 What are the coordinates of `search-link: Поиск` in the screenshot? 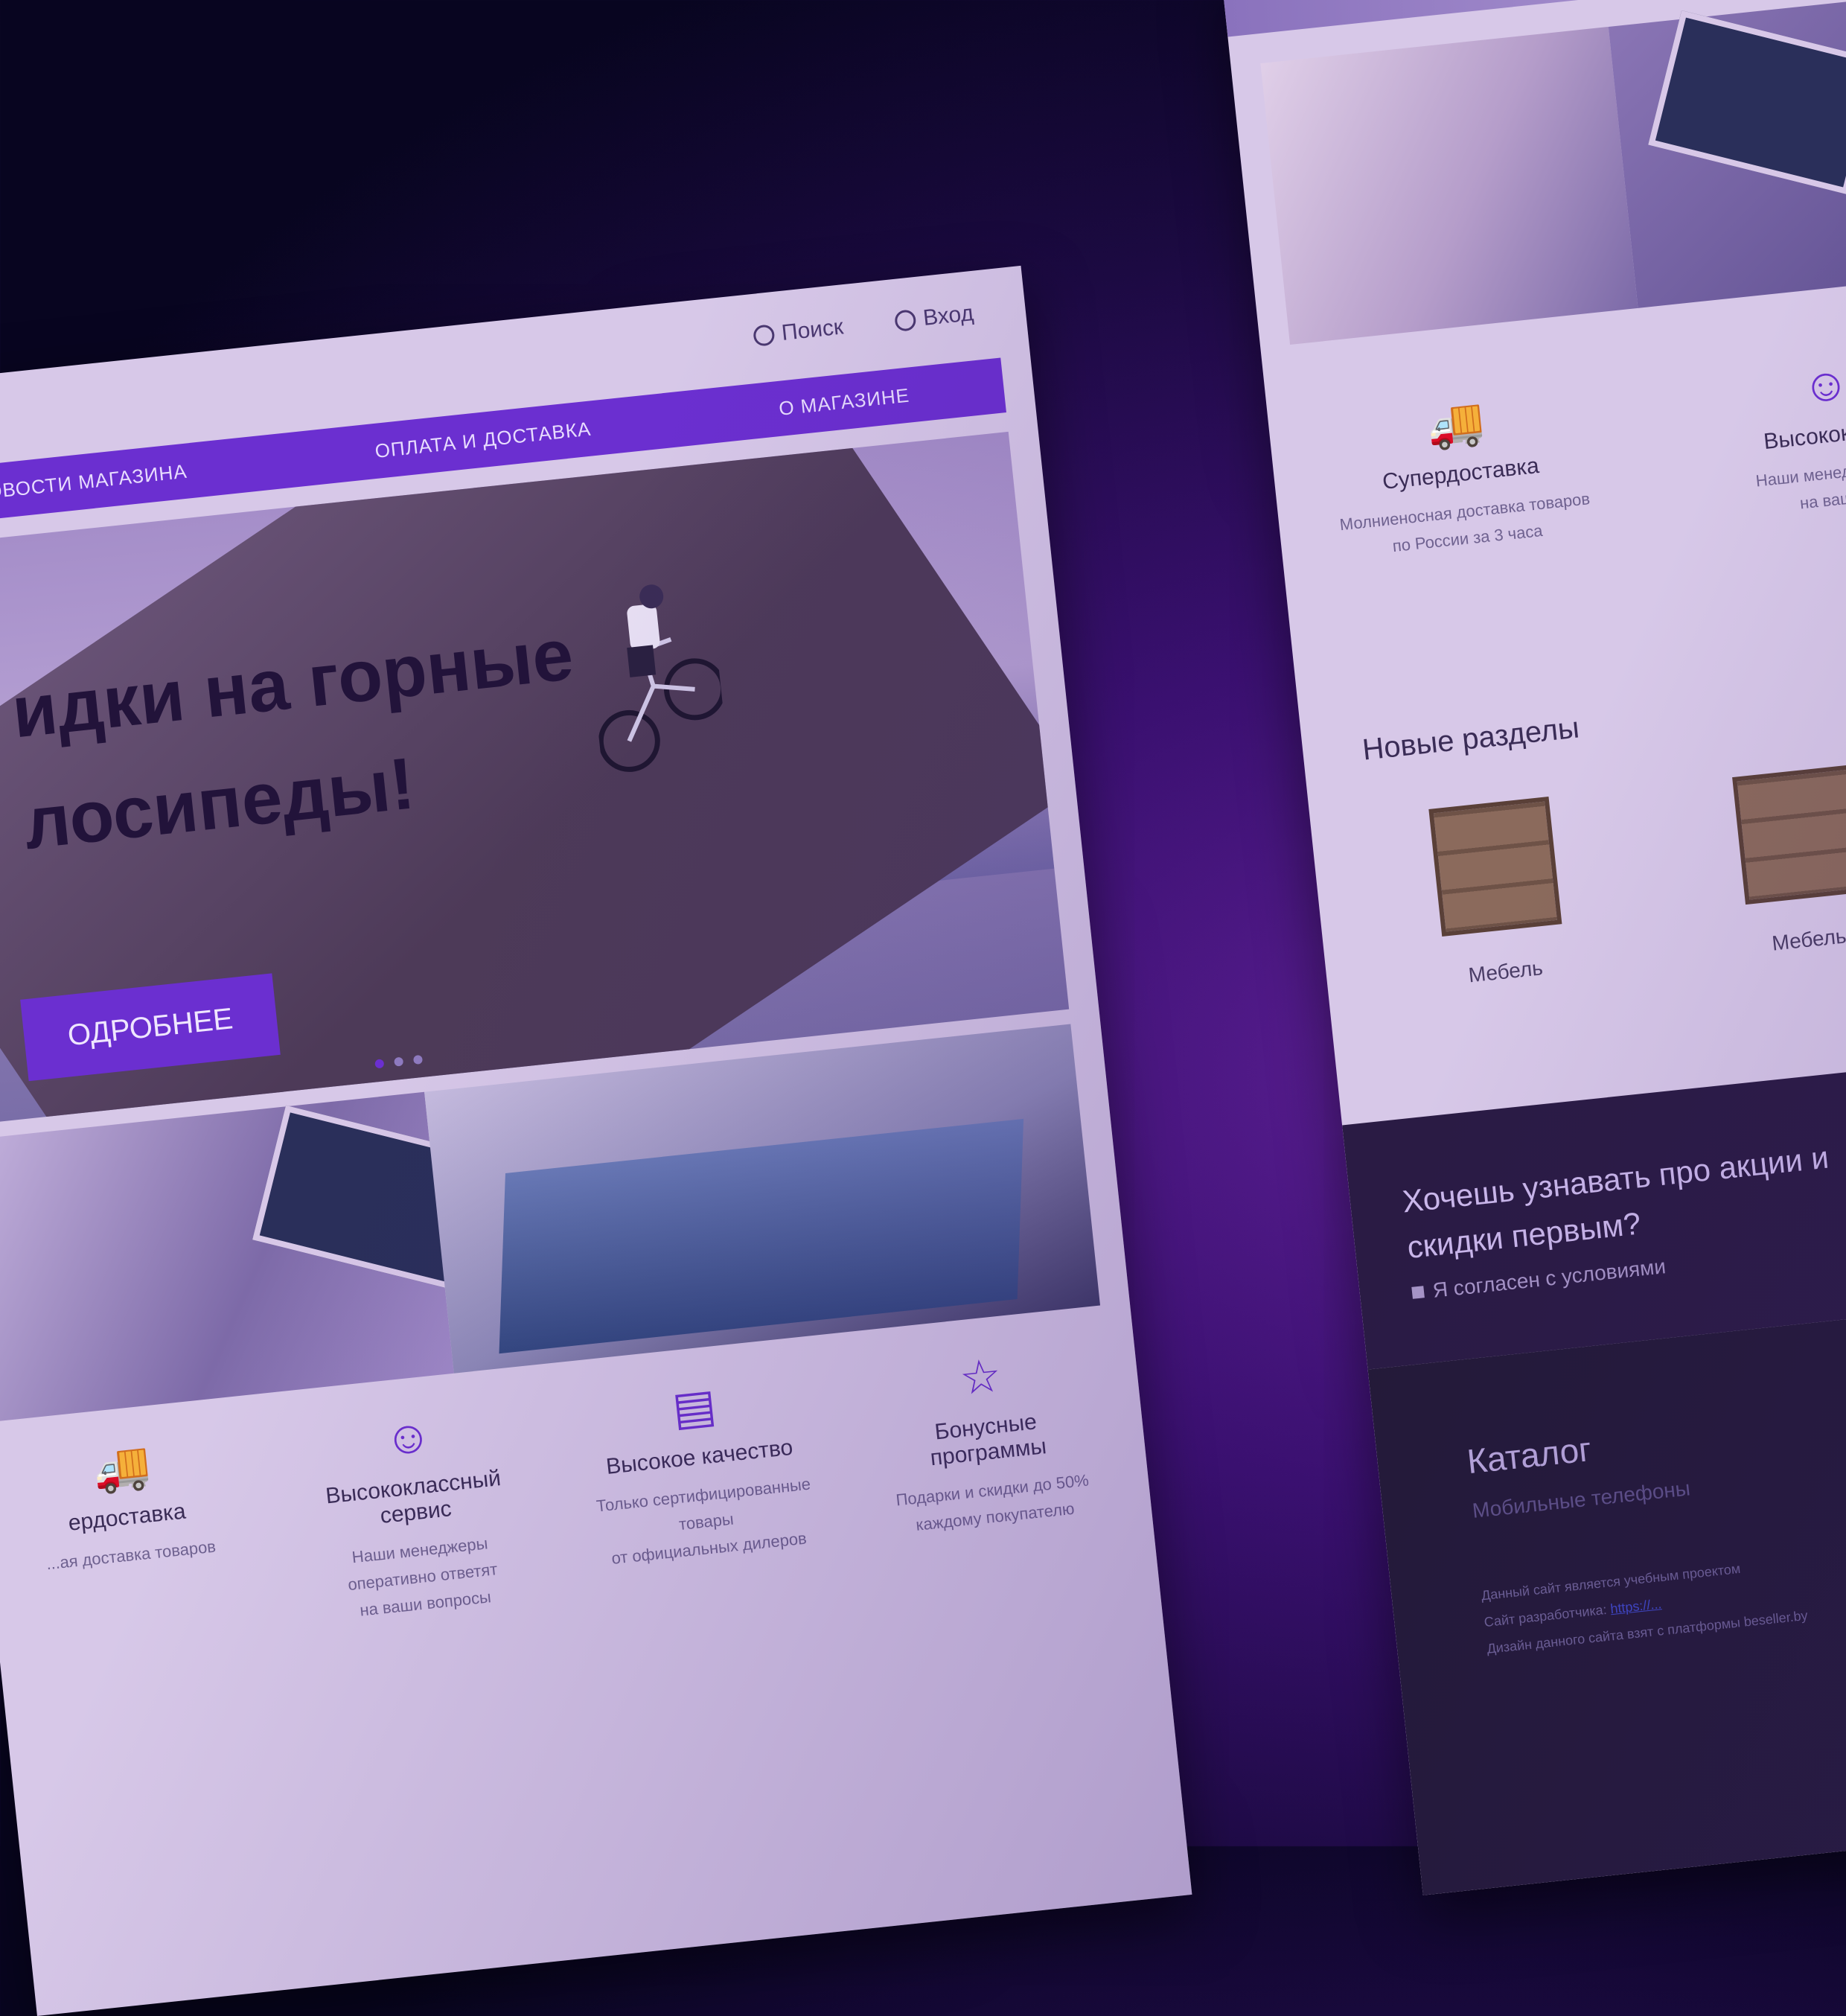 It's located at (798, 331).